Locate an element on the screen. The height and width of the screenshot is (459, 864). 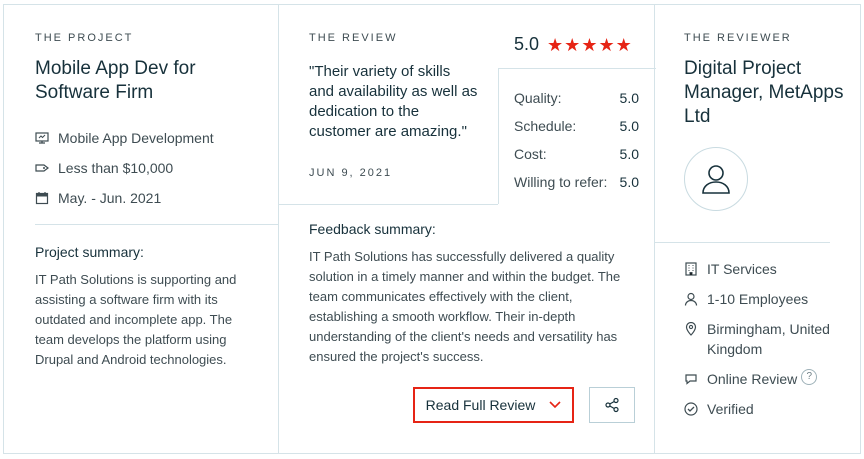
rating-stars: ★ ★ ★ ★ ★ is located at coordinates (590, 45).